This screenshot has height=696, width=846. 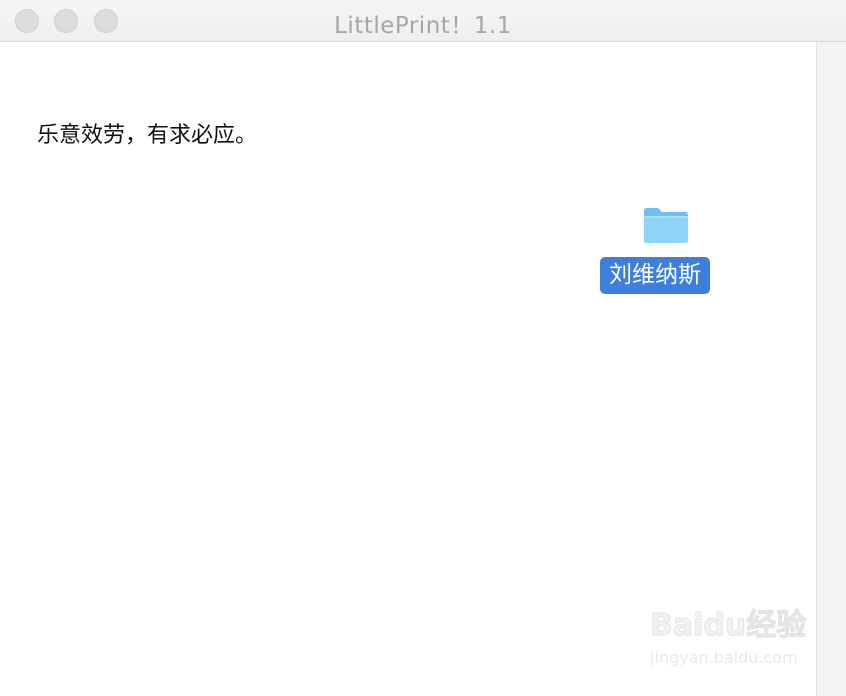 I want to click on window-title: LittlePrint！1.1, so click(x=423, y=26).